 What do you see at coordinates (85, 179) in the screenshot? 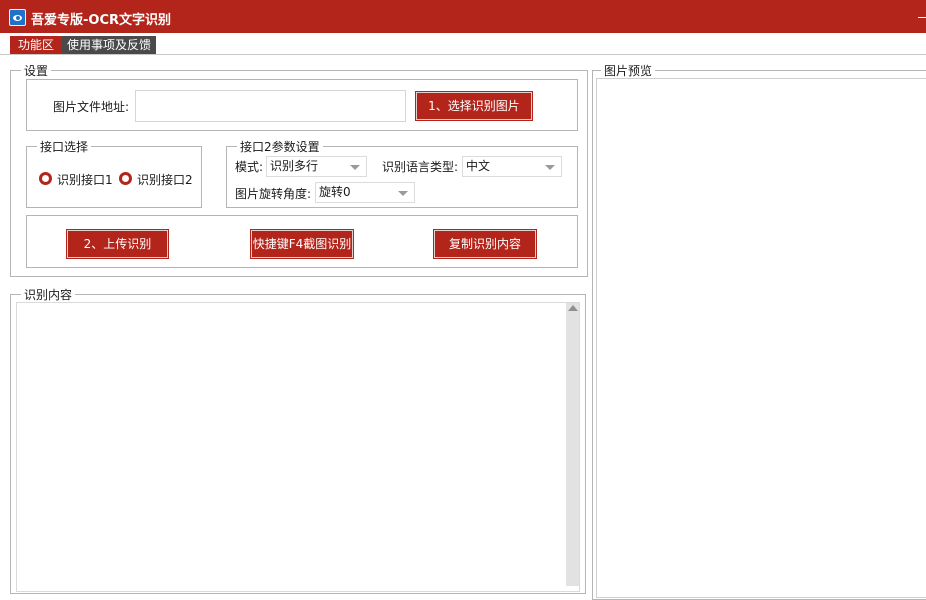
I see `radio-api1-label: 识别接口1` at bounding box center [85, 179].